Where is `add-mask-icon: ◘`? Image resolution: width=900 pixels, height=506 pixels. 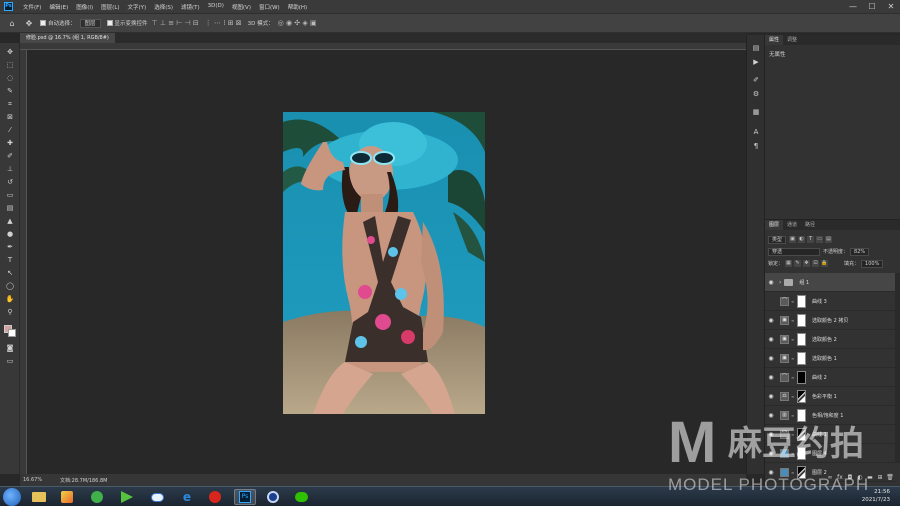
add-mask-icon: ◘ is located at coordinates (850, 477).